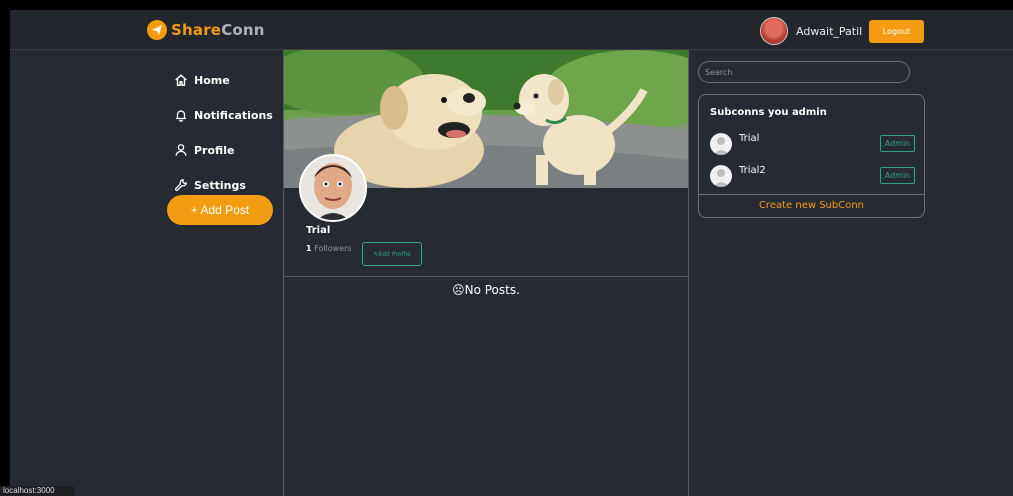 This screenshot has height=496, width=1013. Describe the element at coordinates (318, 230) in the screenshot. I see `profile-name: Trial` at that location.